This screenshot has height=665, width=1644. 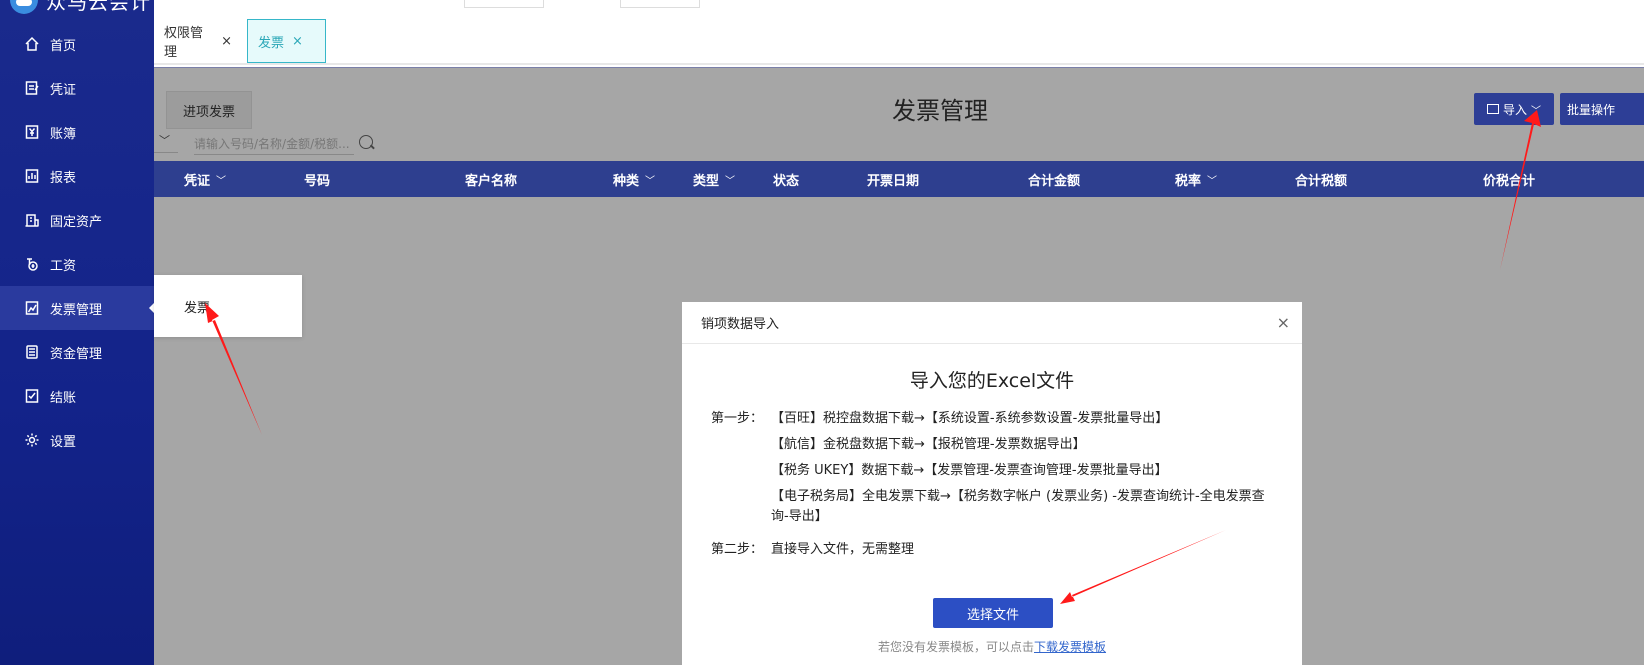 I want to click on column-tax-rate: 税率 ﹀, so click(x=1196, y=179).